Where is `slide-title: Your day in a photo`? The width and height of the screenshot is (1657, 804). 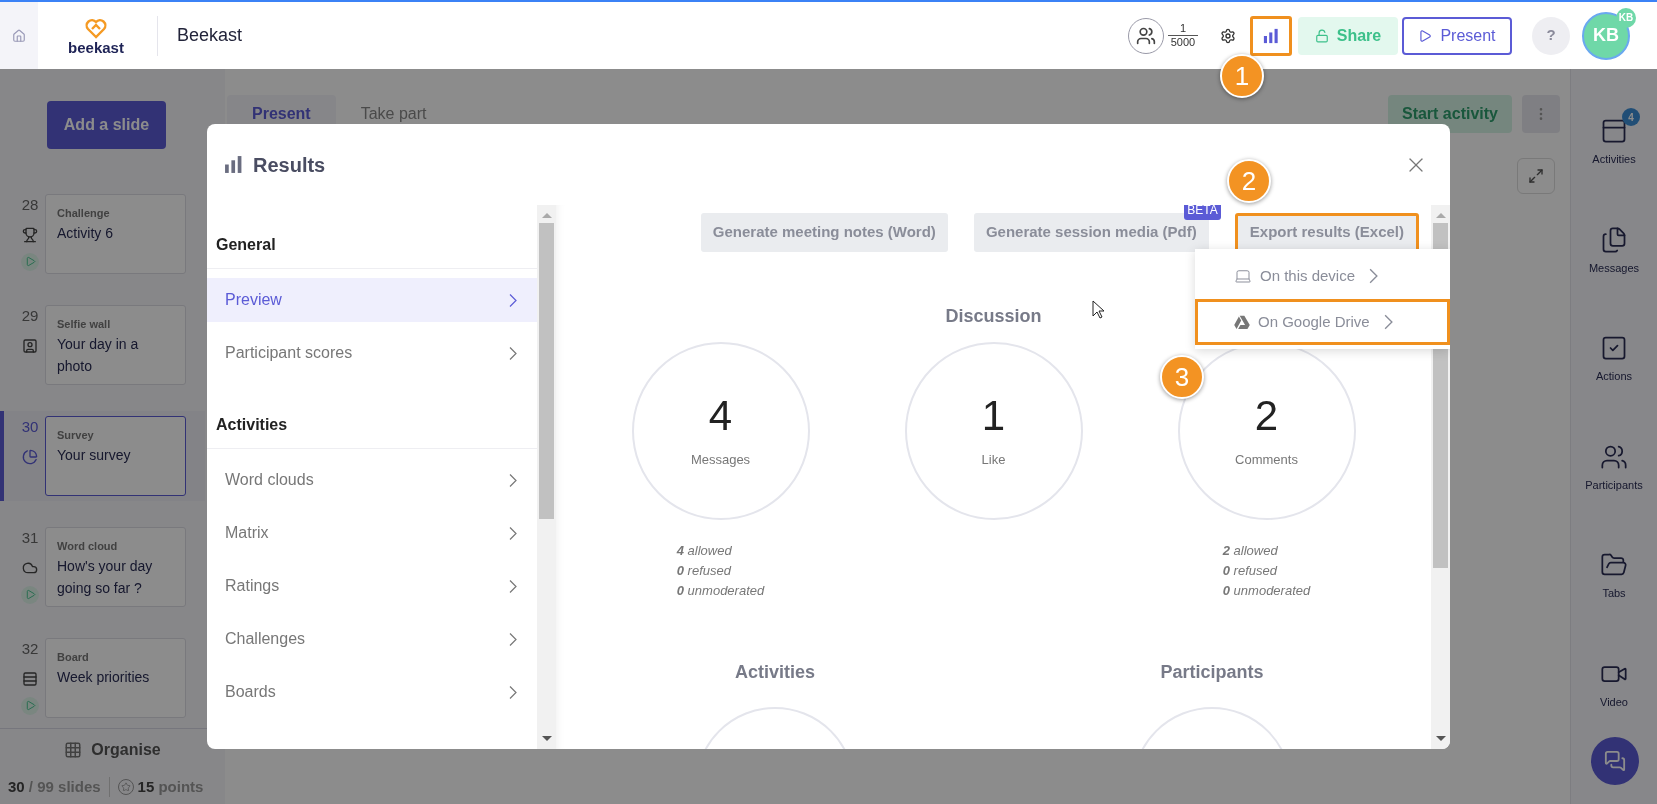
slide-title: Your day in a photo is located at coordinates (98, 355).